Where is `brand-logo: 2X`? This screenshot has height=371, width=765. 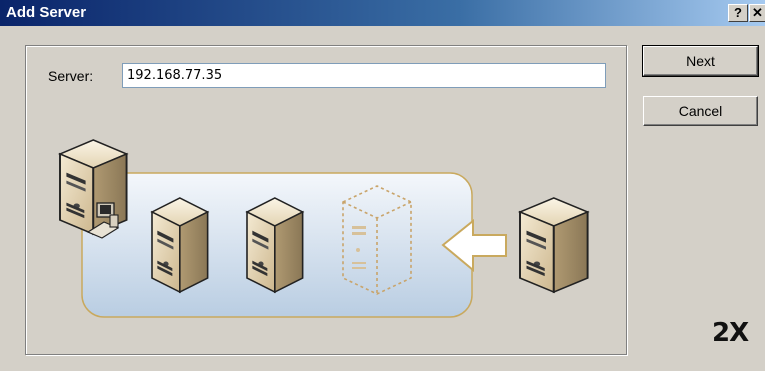 brand-logo: 2X is located at coordinates (730, 333).